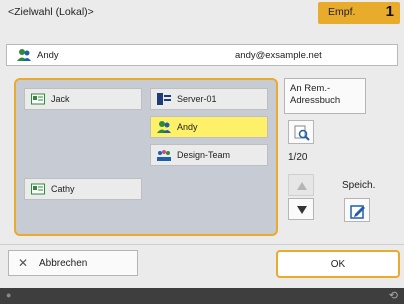  I want to click on remote-address-book-button: An Rem.- Adressbuch, so click(325, 96).